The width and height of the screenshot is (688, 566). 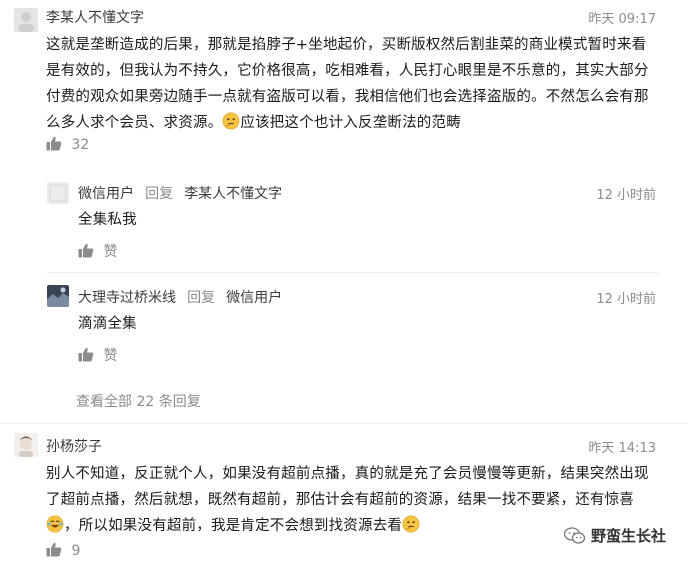 What do you see at coordinates (340, 500) in the screenshot?
I see `comment-line: 了超前点播，然后就想，既然有超前，那估计会有超前的资源，结果一找不要紧，还有惊喜` at bounding box center [340, 500].